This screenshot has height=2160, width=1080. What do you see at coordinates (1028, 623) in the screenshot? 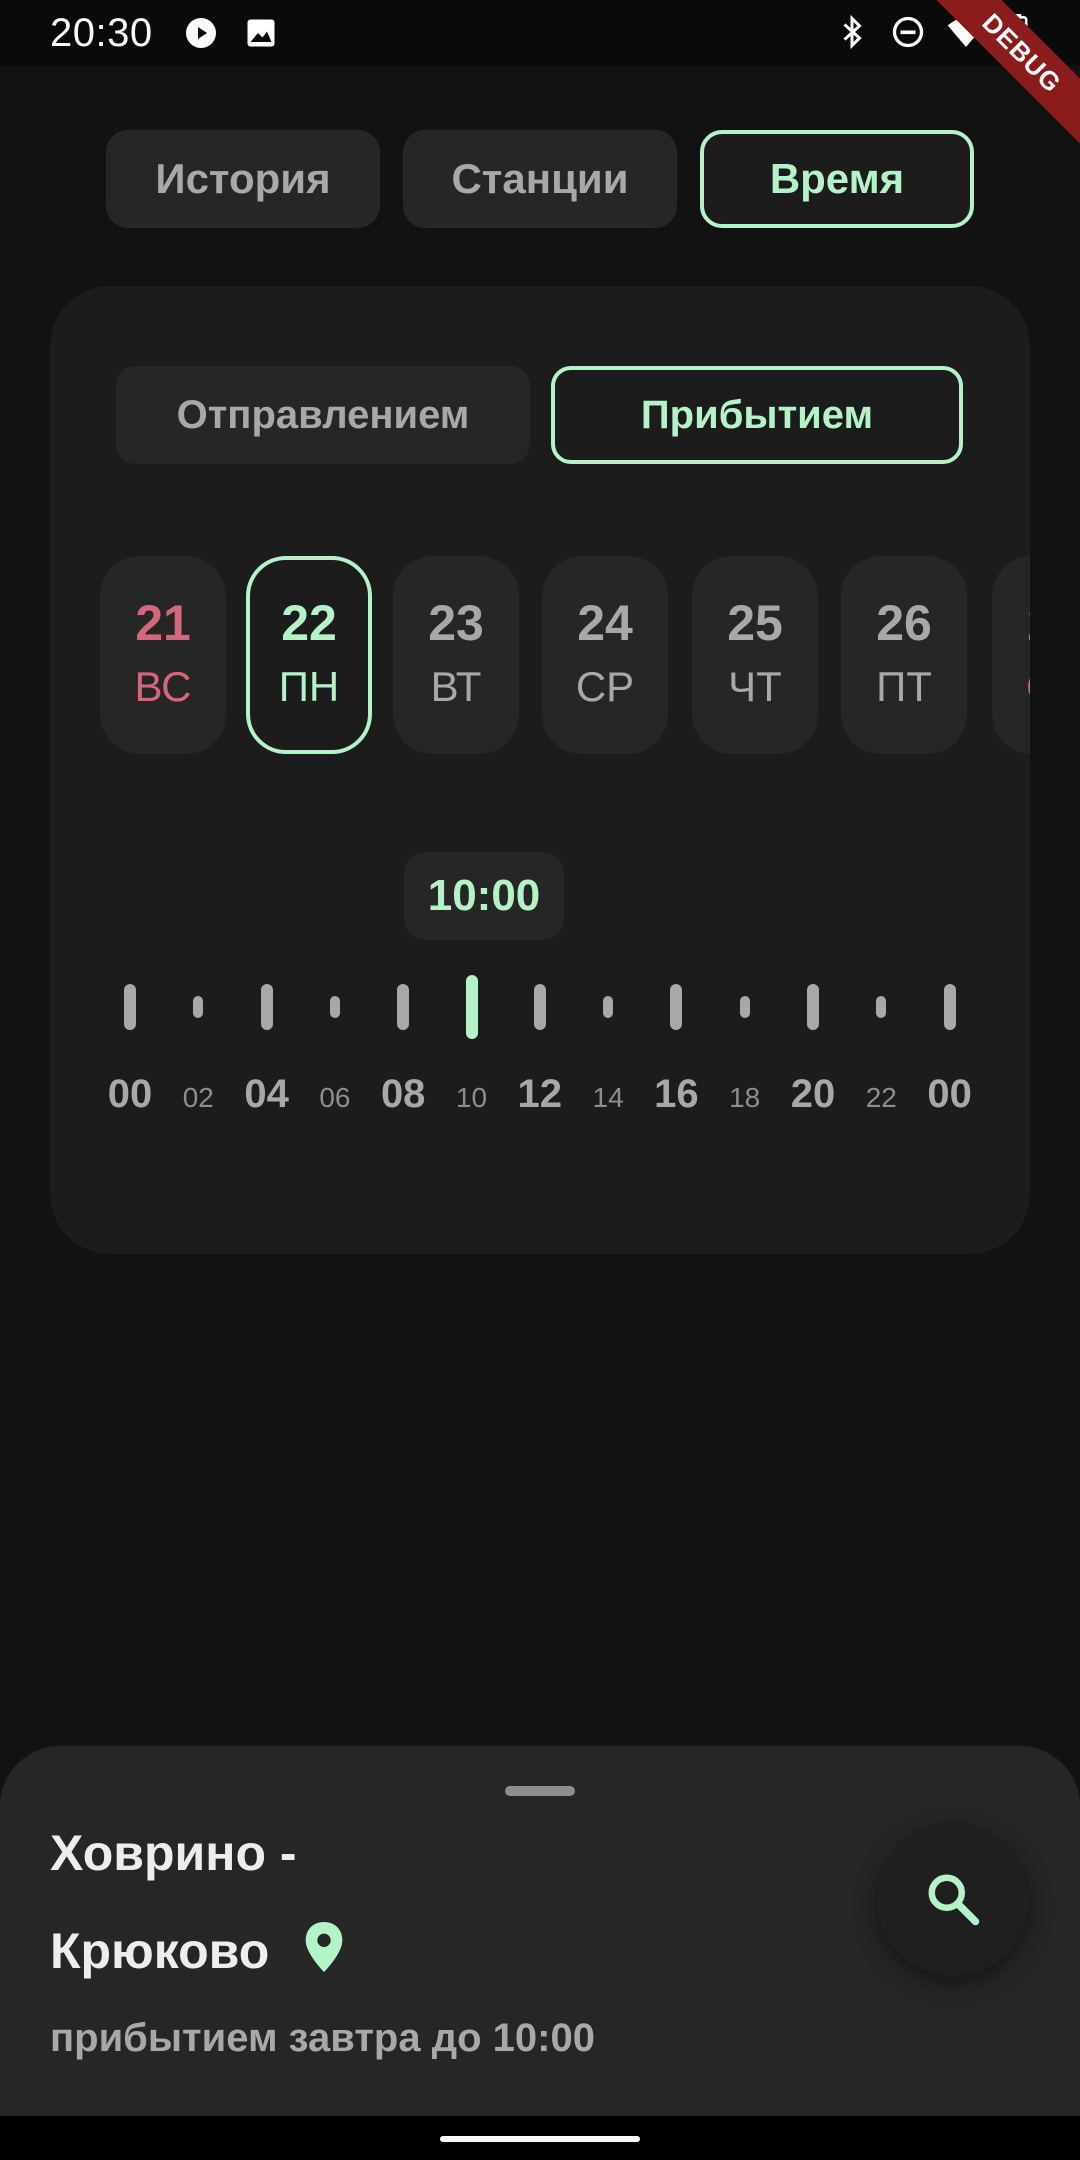
I see `day-number: 27` at bounding box center [1028, 623].